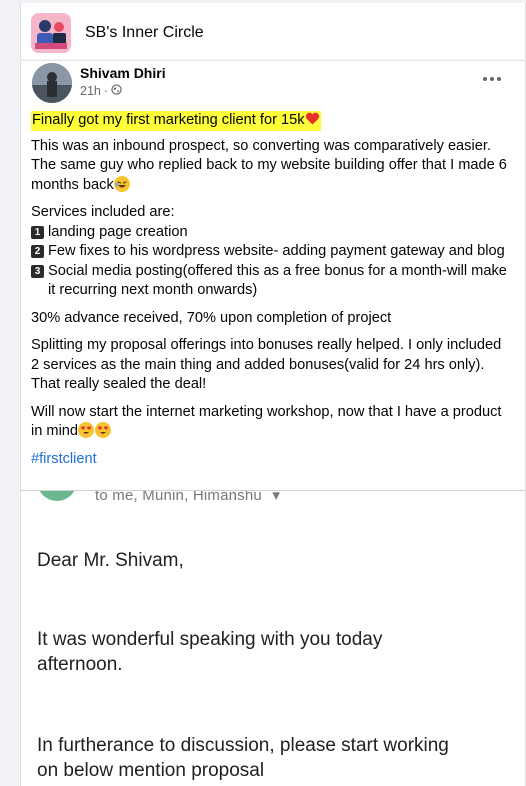 Image resolution: width=526 pixels, height=786 pixels. Describe the element at coordinates (151, 770) in the screenshot. I see `email-line-4: on below mention proposal` at that location.